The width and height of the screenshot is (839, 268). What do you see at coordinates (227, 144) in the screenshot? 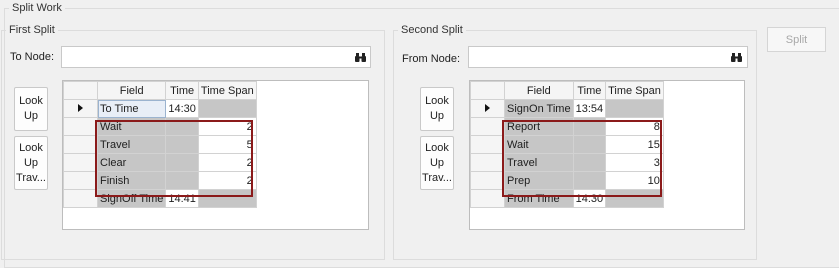
I see `time-span-cell: 5` at bounding box center [227, 144].